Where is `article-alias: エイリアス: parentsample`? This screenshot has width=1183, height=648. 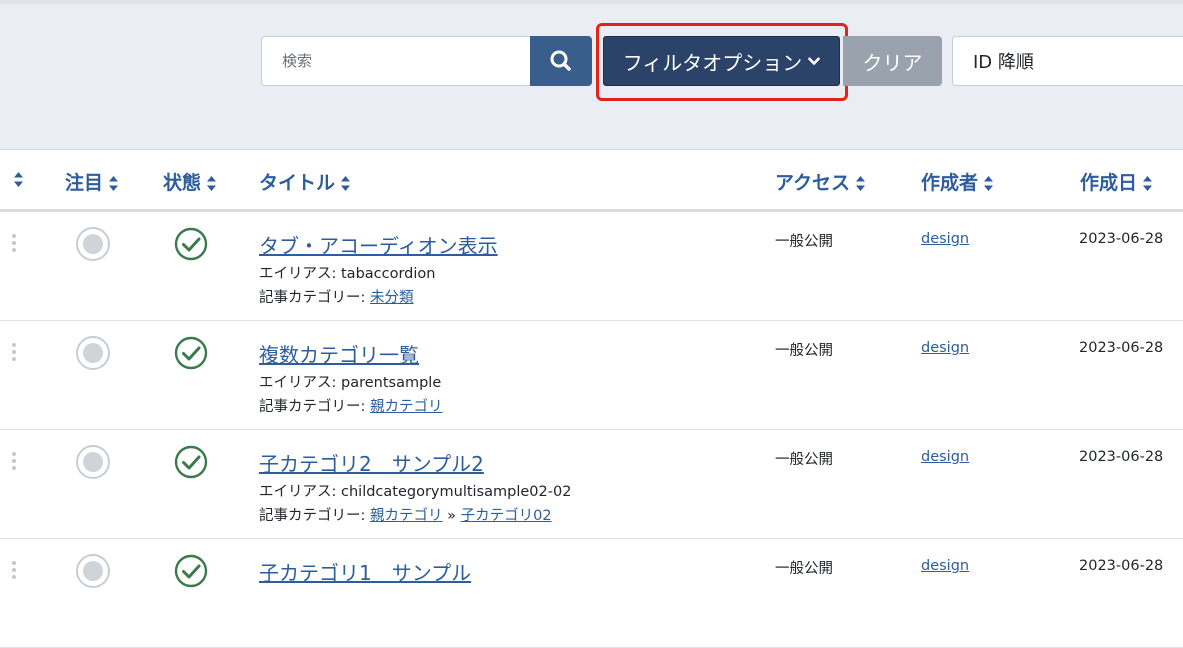
article-alias: エイリアス: parentsample is located at coordinates (350, 381).